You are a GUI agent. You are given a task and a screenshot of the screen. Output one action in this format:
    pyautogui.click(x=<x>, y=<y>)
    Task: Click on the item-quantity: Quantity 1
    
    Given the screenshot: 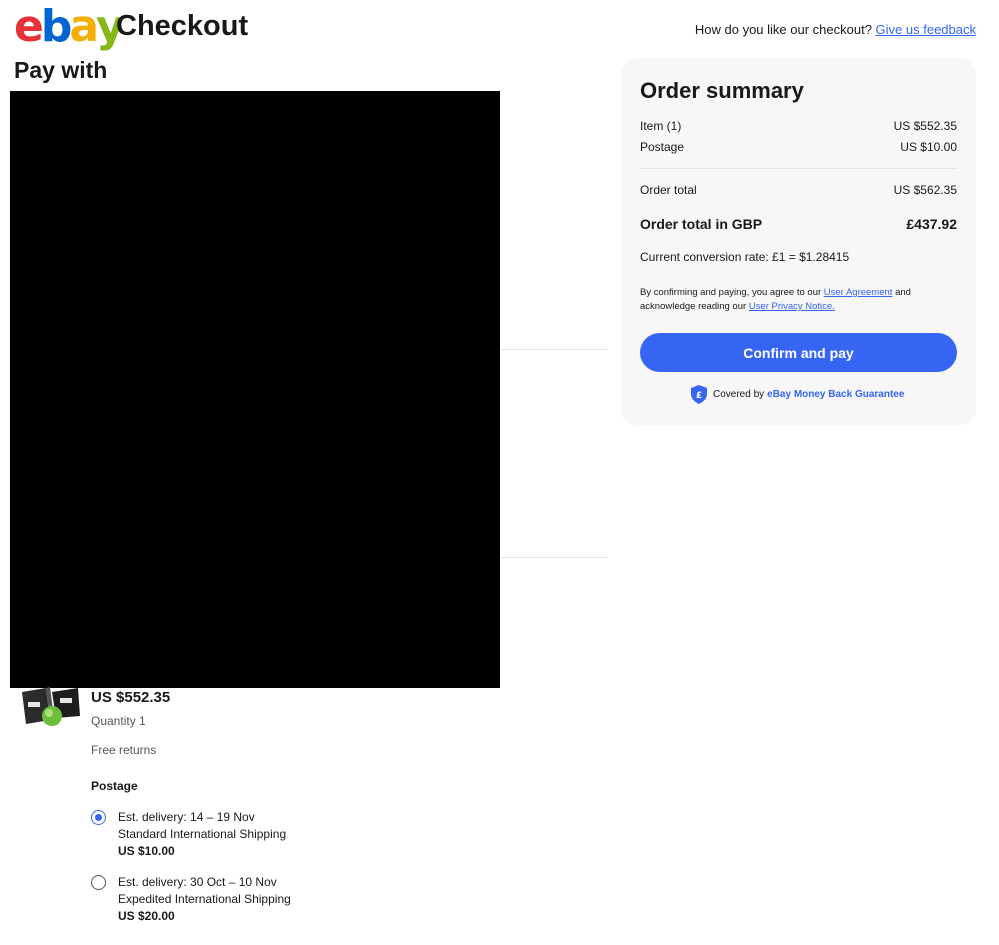 What is the action you would take?
    pyautogui.click(x=118, y=721)
    